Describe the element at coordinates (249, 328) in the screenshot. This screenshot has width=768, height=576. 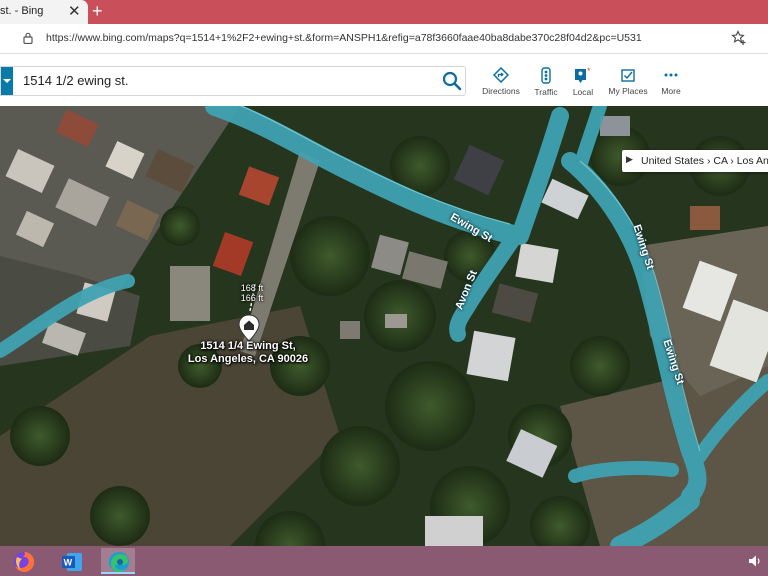
I see `location-pin-icon` at that location.